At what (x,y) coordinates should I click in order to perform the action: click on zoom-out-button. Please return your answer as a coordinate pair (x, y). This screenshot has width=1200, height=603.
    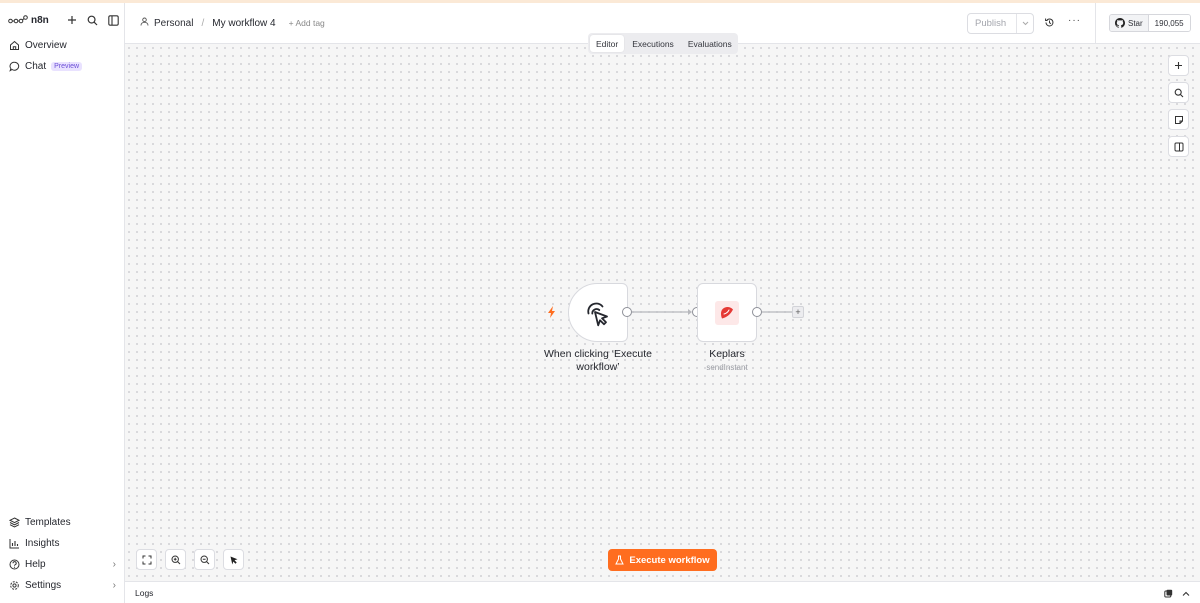
    Looking at the image, I should click on (204, 559).